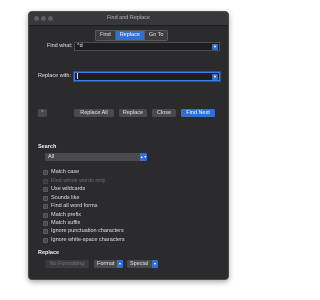 This screenshot has width=320, height=300. Describe the element at coordinates (65, 198) in the screenshot. I see `option-label: Sounds like` at that location.